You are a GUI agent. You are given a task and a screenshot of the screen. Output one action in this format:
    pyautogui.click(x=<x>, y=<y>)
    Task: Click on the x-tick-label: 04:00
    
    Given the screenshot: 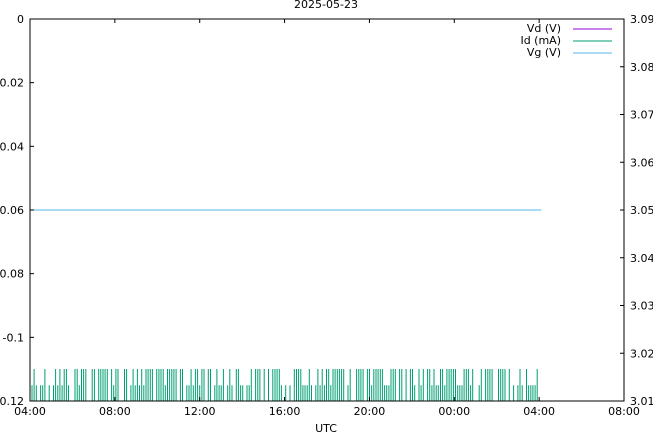 What is the action you would take?
    pyautogui.click(x=539, y=411)
    